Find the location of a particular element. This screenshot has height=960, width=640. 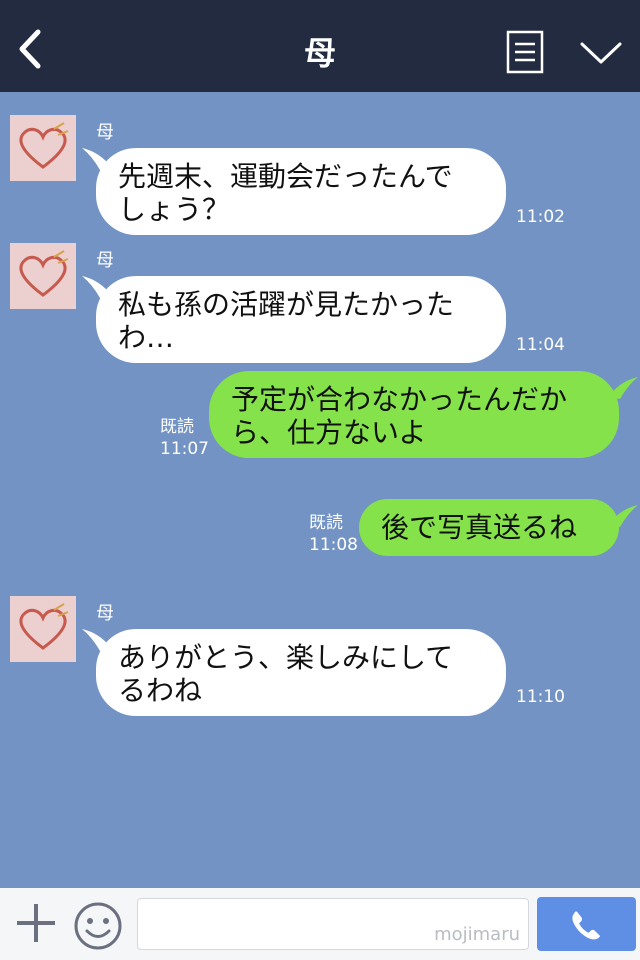

call-button is located at coordinates (586, 924).